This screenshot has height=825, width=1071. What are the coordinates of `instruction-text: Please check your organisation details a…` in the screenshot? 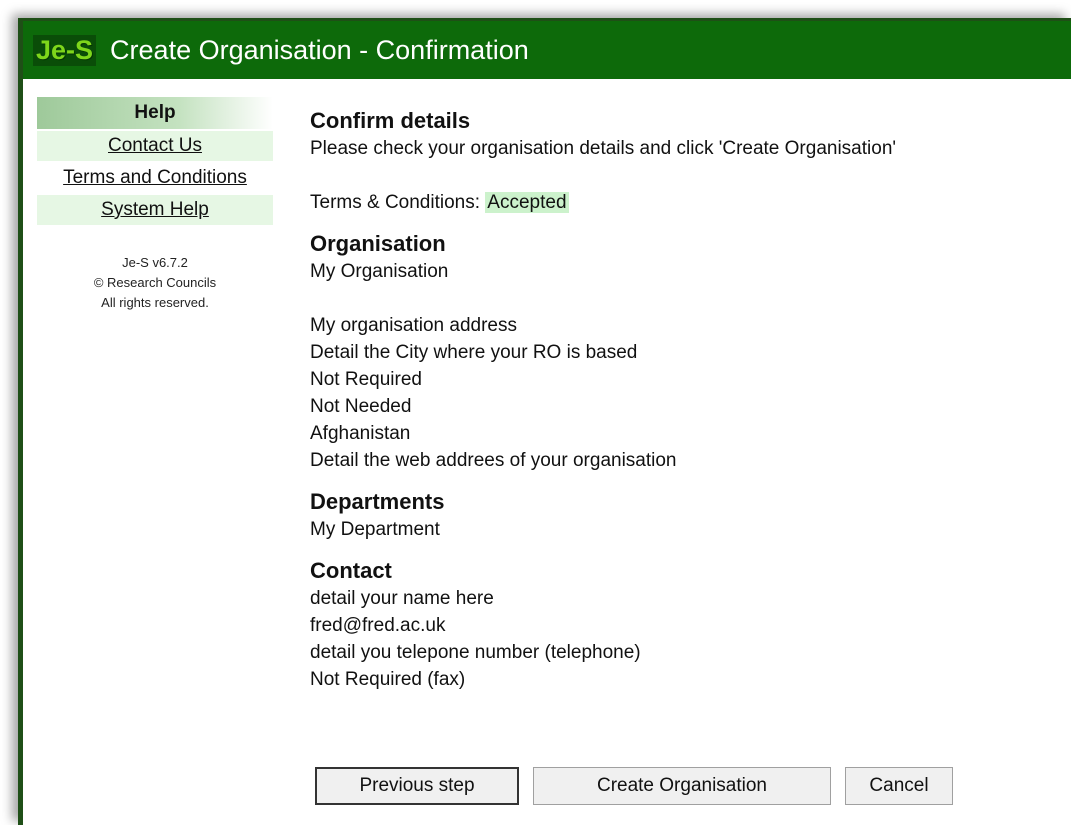 It's located at (603, 148).